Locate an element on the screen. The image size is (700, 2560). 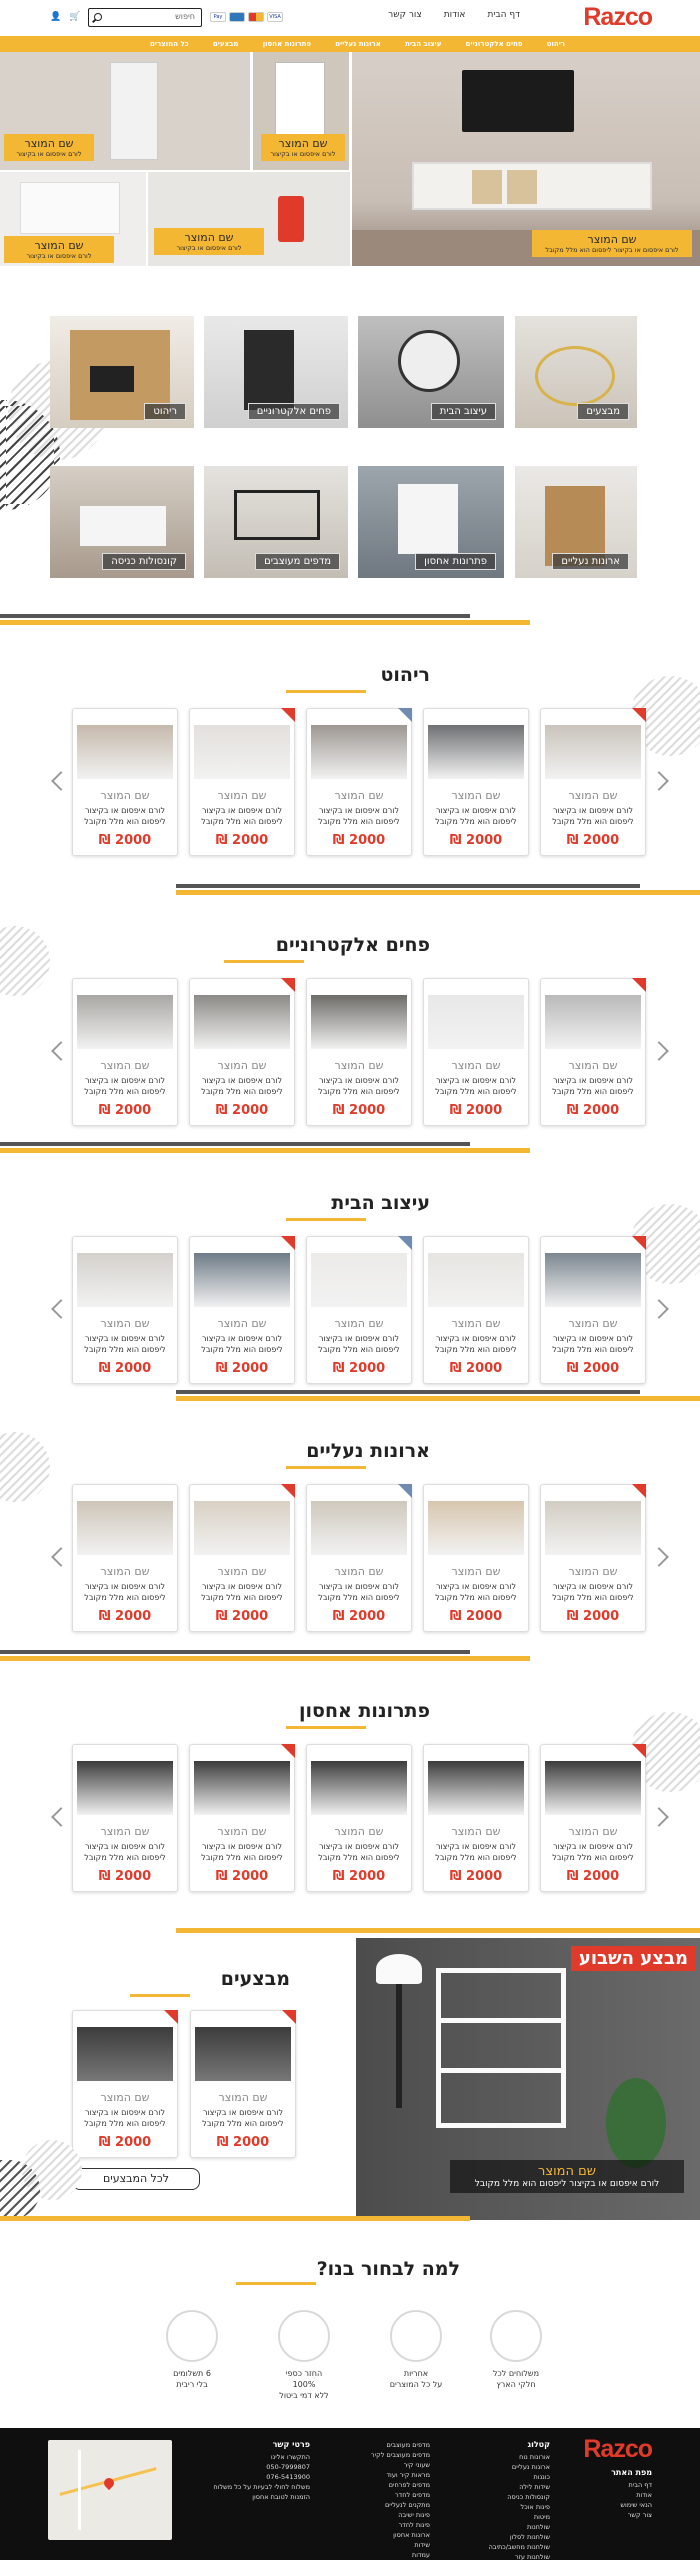
category-tile: עיצוב הבית is located at coordinates (431, 372).